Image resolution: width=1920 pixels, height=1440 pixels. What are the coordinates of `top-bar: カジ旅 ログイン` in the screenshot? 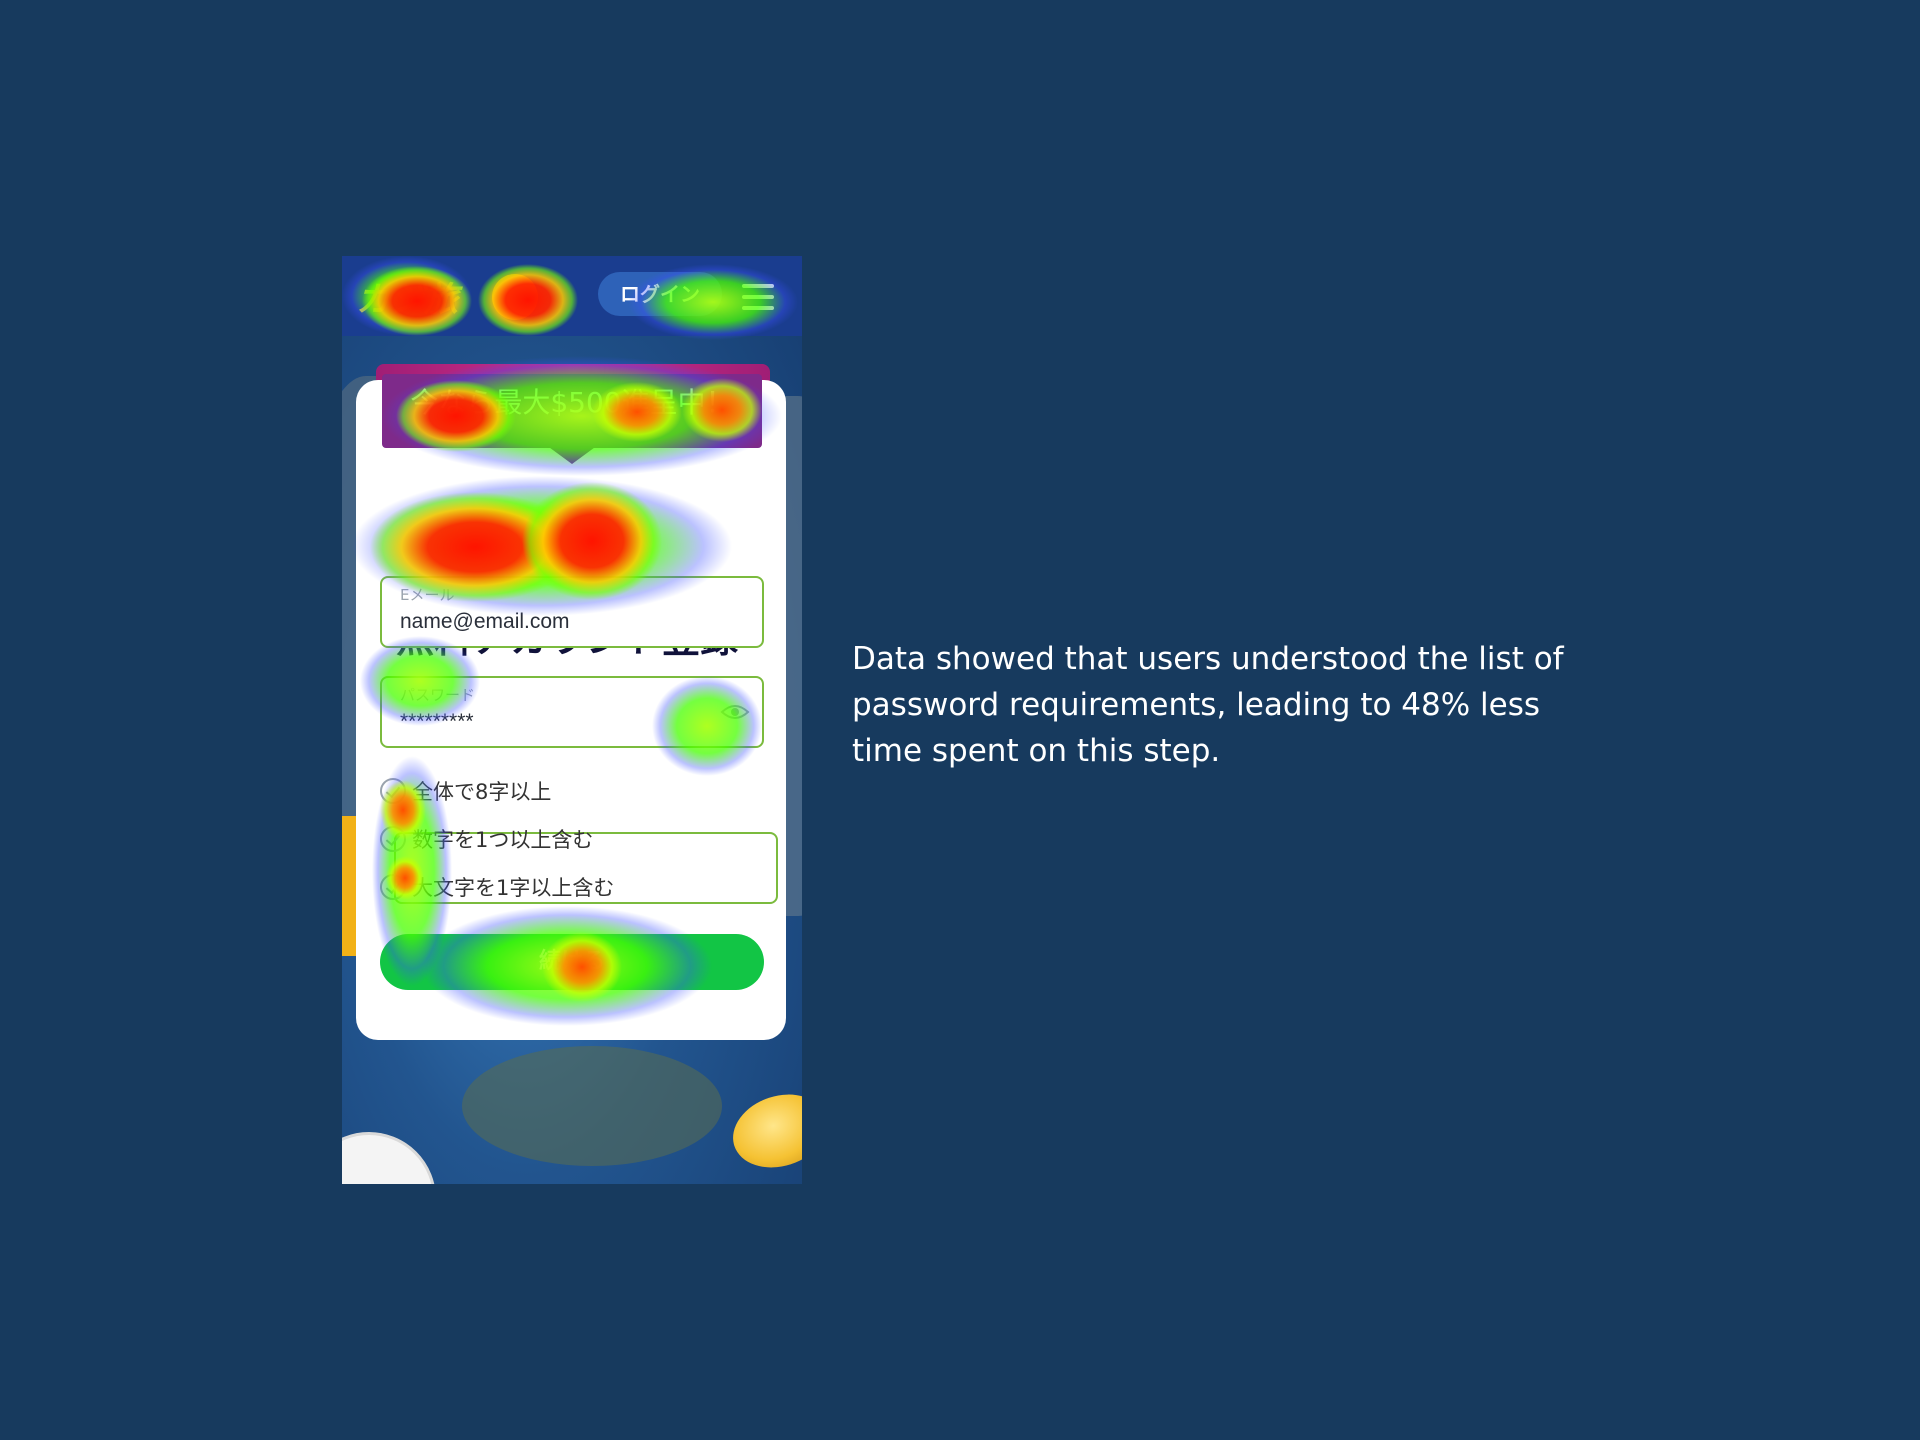 It's located at (572, 296).